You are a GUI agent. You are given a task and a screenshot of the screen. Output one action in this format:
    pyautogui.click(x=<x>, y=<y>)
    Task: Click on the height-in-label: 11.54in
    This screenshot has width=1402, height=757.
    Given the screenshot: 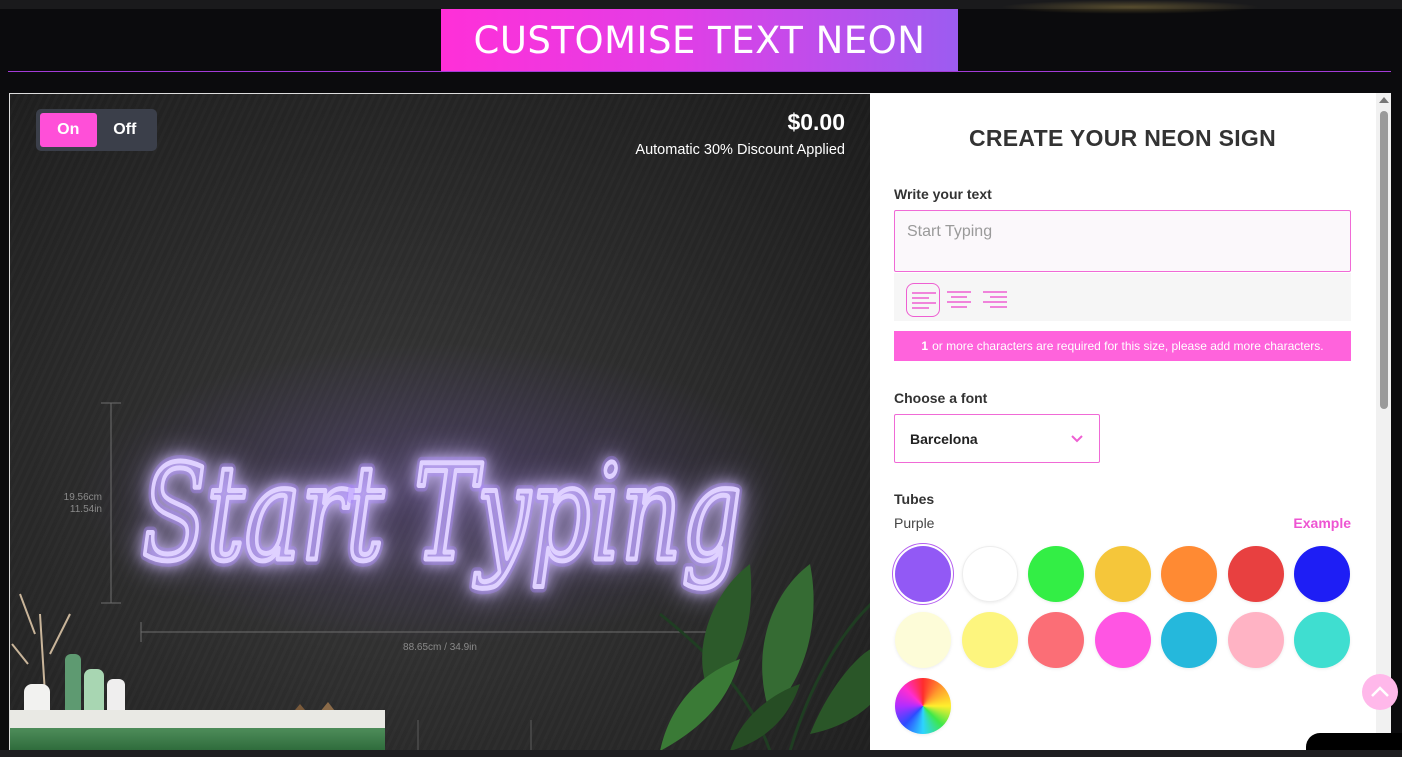 What is the action you would take?
    pyautogui.click(x=86, y=509)
    